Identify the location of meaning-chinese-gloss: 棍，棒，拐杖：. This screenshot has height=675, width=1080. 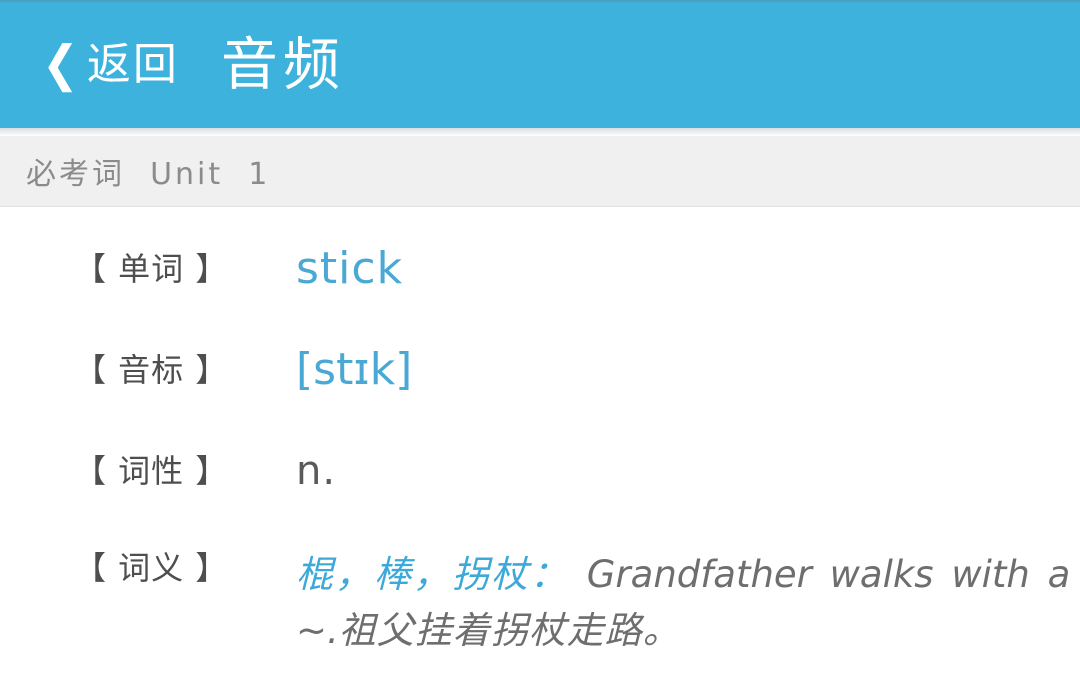
(432, 574).